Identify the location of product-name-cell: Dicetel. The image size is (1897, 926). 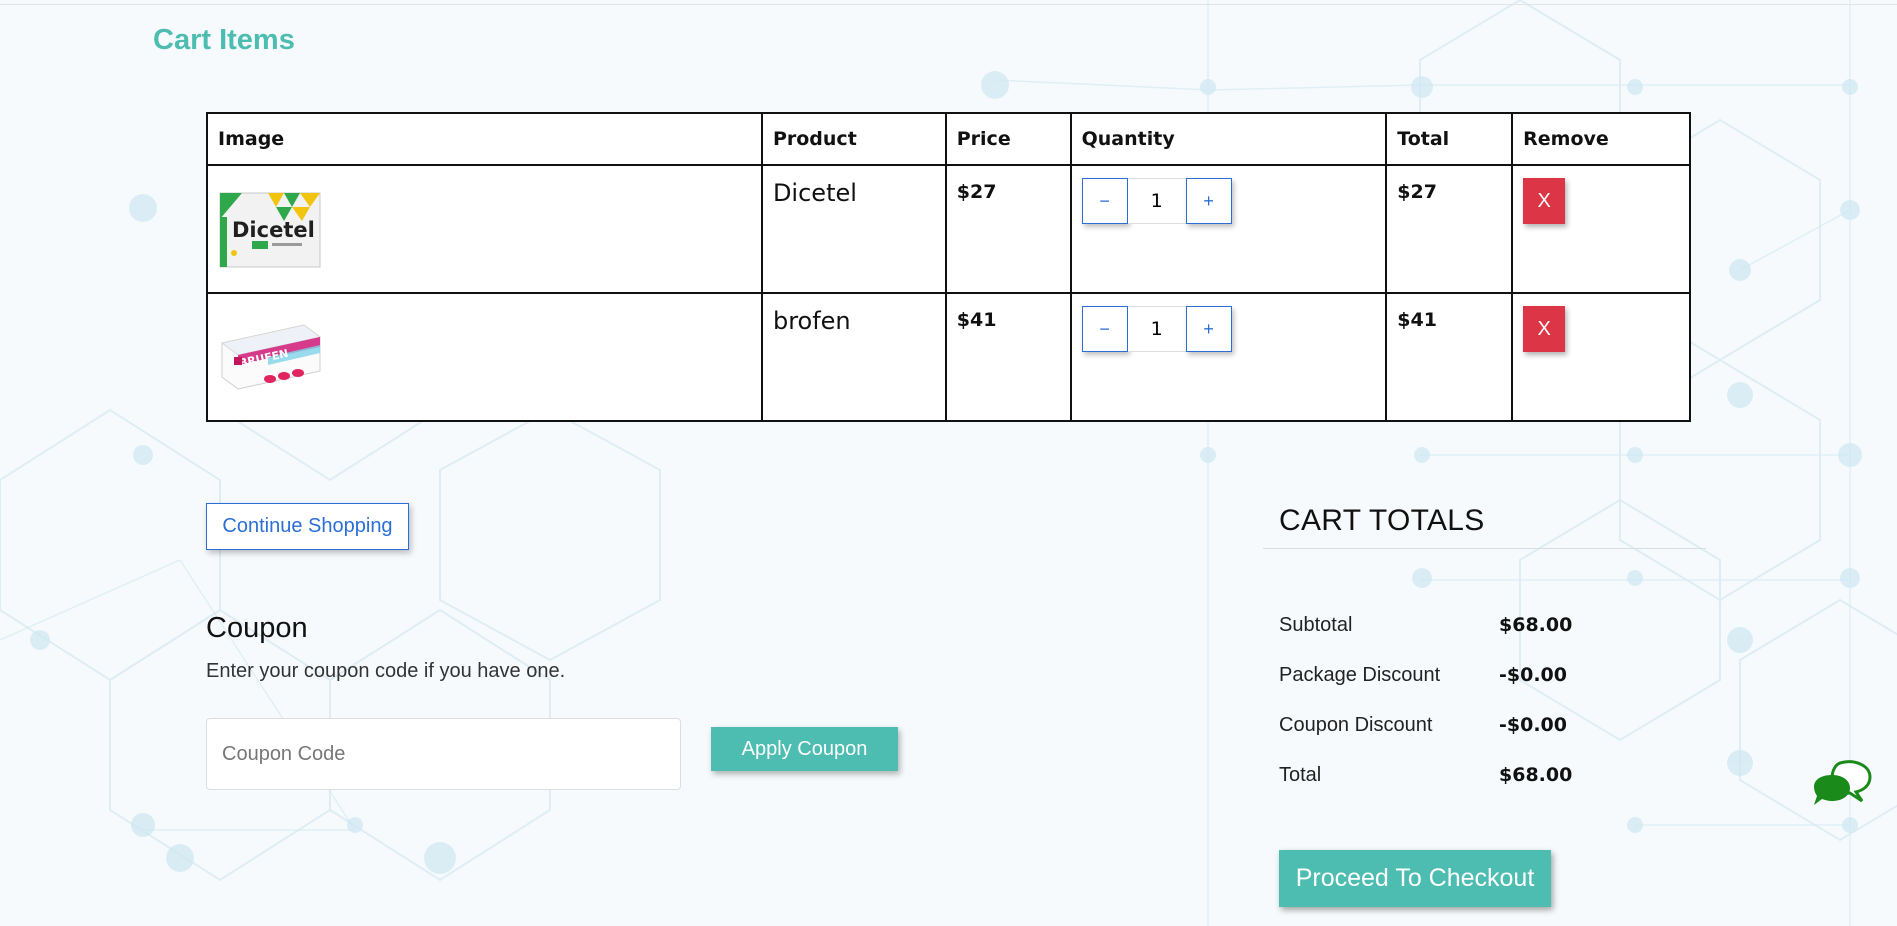
(853, 229).